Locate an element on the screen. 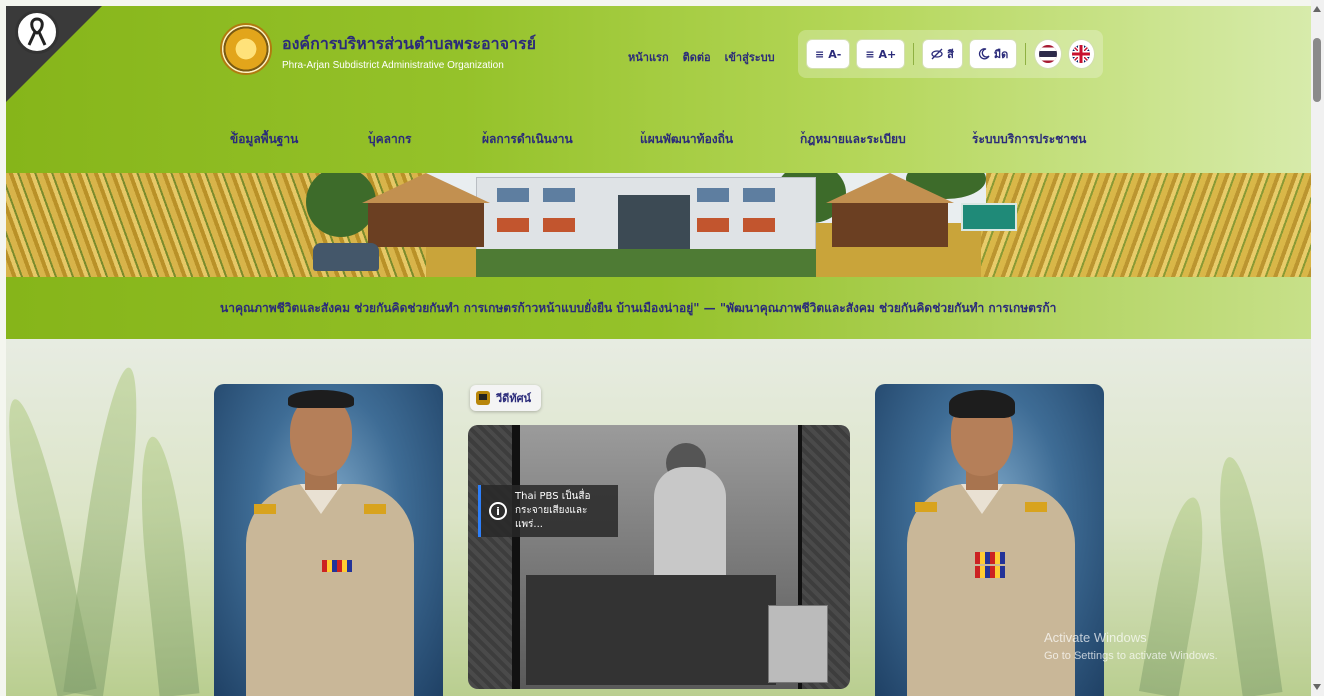 The height and width of the screenshot is (696, 1324). executive-portrait-left is located at coordinates (328, 540).